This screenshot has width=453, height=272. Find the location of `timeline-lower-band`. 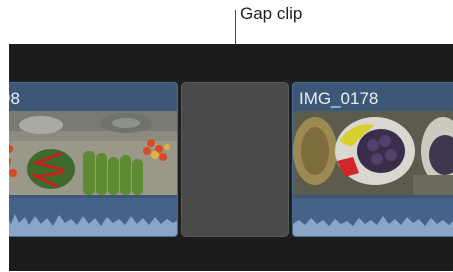

timeline-lower-band is located at coordinates (231, 253).